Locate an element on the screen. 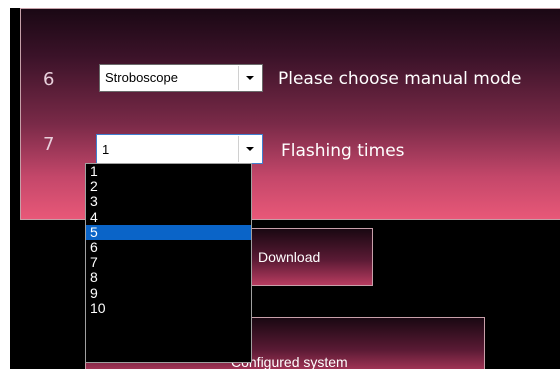 The width and height of the screenshot is (560, 369). step-number-6: 6 is located at coordinates (49, 79).